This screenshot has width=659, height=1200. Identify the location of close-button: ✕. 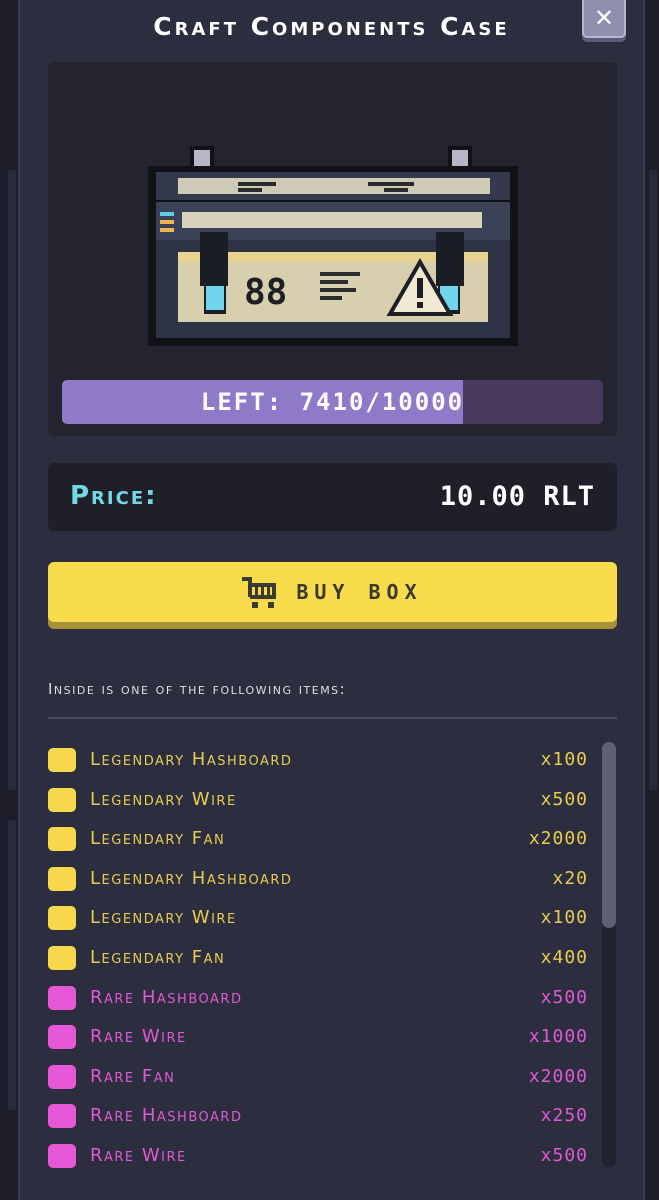
(604, 19).